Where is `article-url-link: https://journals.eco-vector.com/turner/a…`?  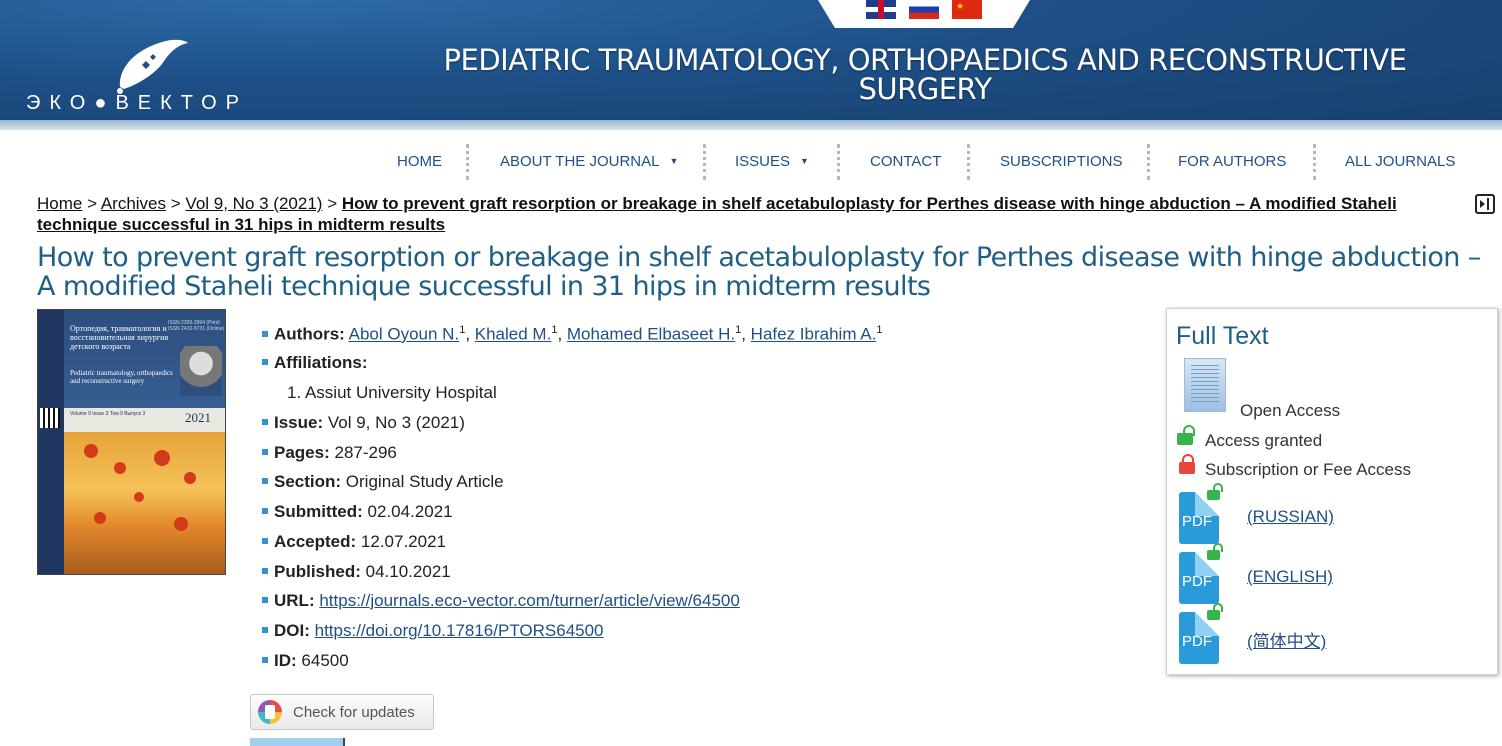
article-url-link: https://journals.eco-vector.com/turner/a… is located at coordinates (529, 600).